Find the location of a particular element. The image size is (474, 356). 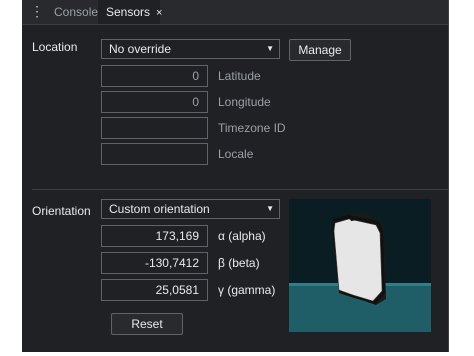

longitude-input: 0 is located at coordinates (154, 102).